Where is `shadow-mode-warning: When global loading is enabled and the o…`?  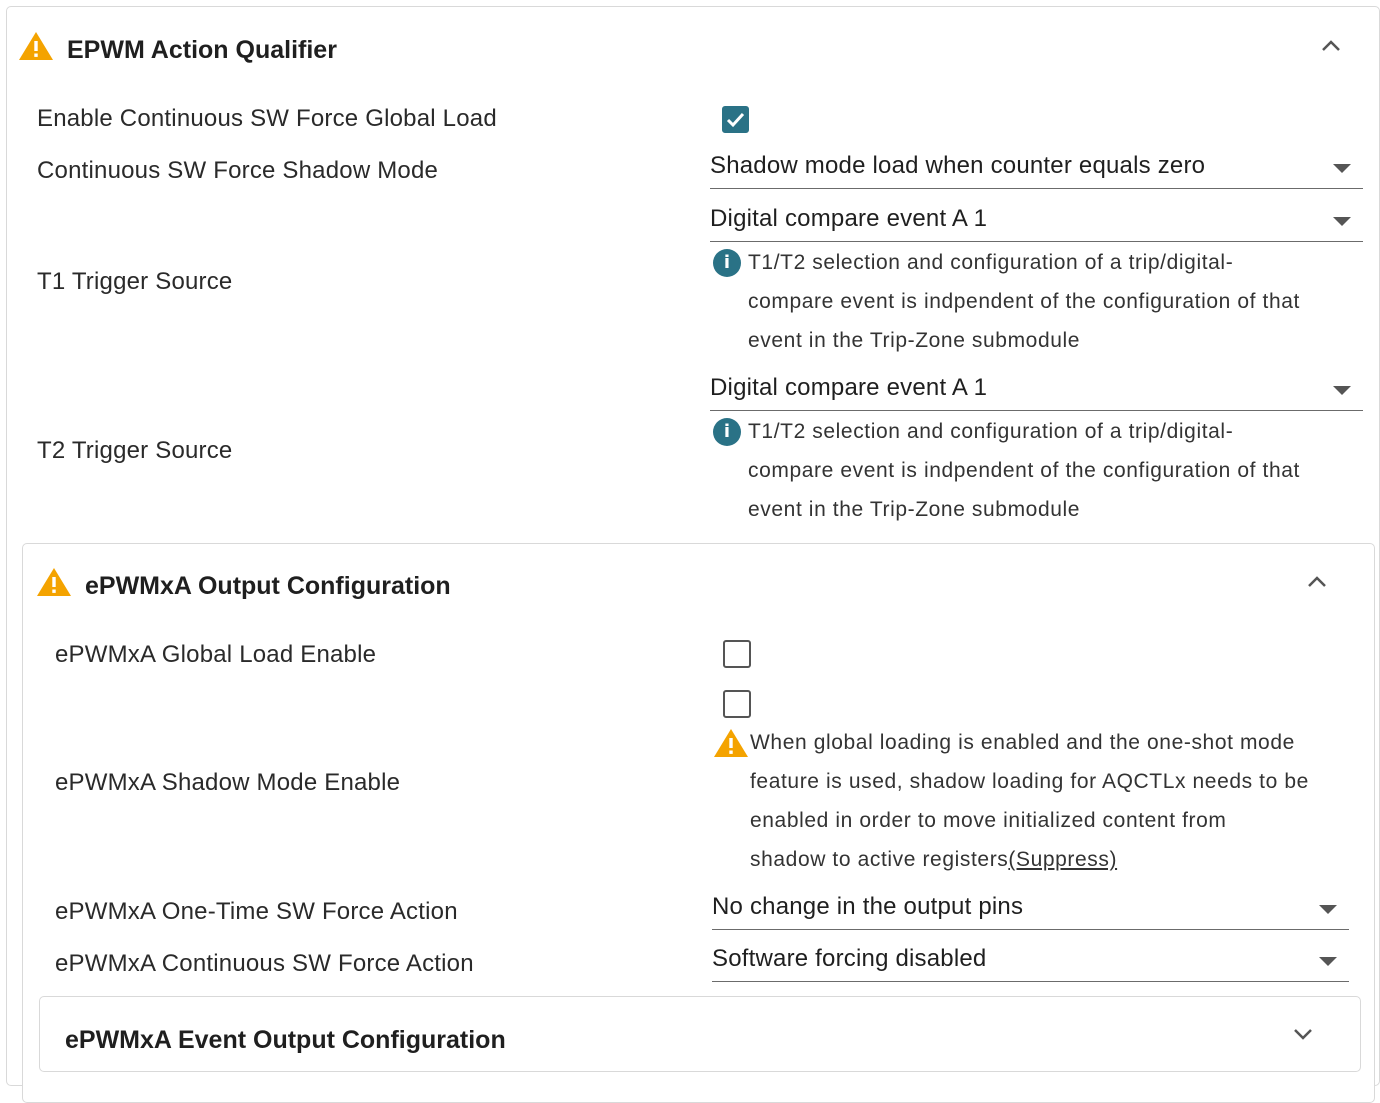 shadow-mode-warning: When global loading is enabled and the o… is located at coordinates (1029, 801).